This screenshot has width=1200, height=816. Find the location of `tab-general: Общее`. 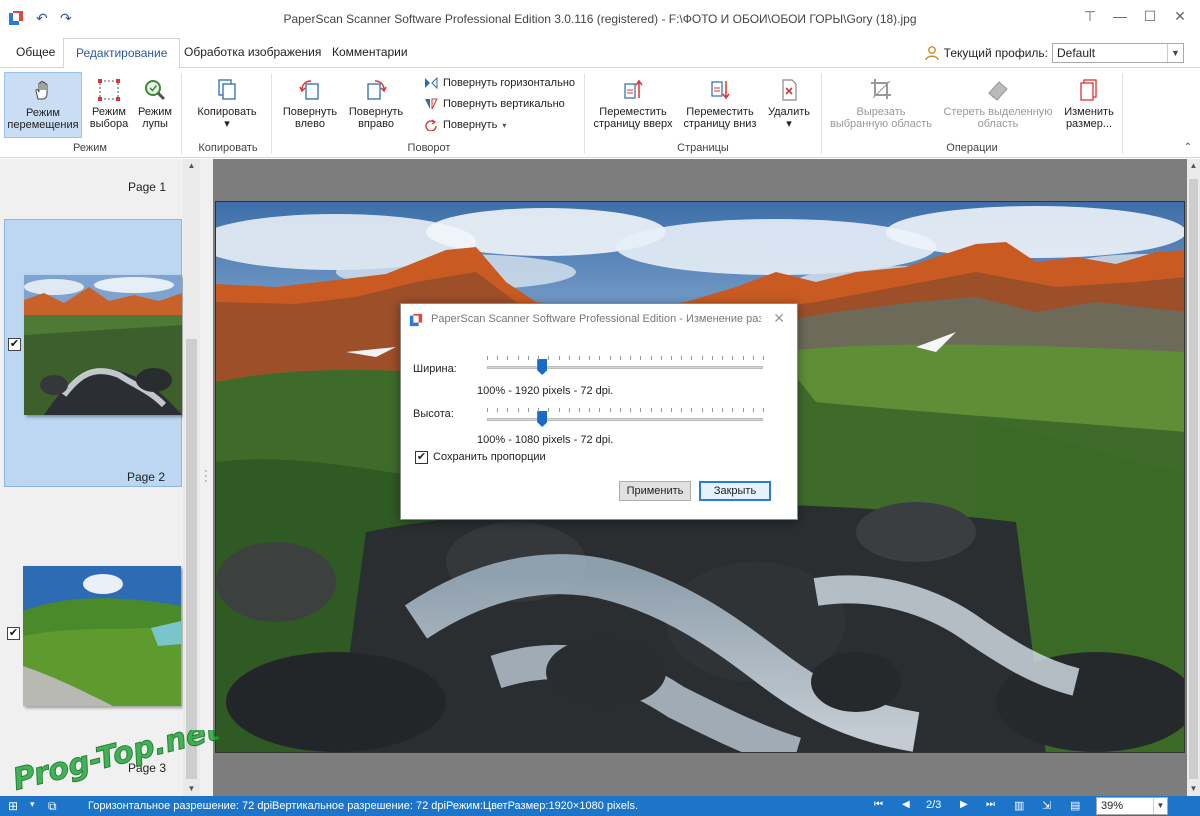

tab-general: Общее is located at coordinates (35, 53).